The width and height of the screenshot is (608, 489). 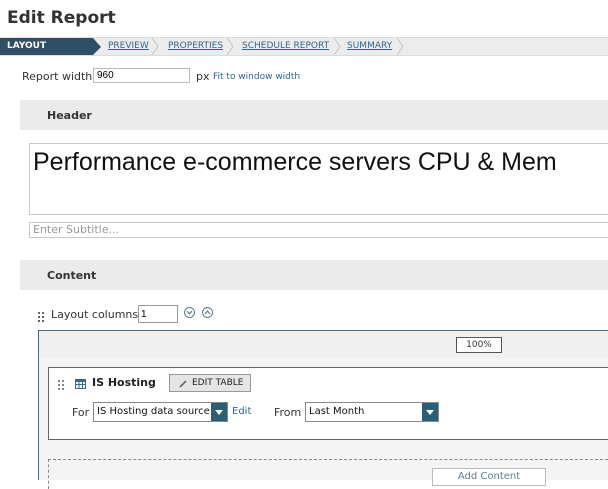 I want to click on data-source-select: IS Hosting data source, so click(x=160, y=412).